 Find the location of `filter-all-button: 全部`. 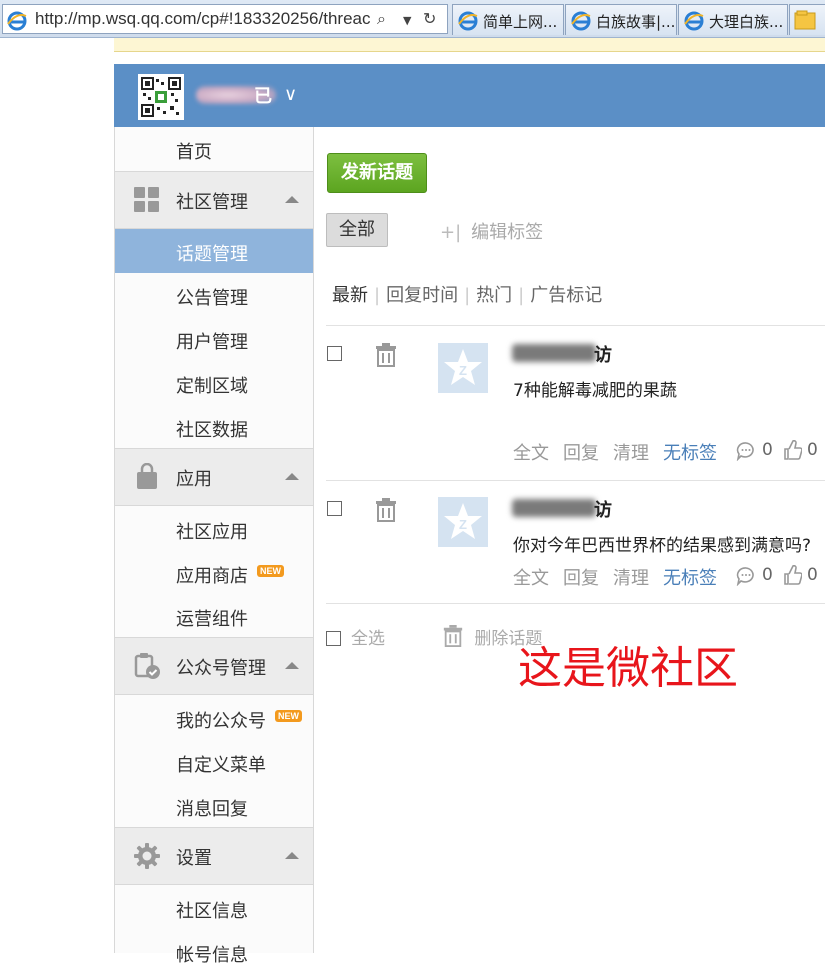

filter-all-button: 全部 is located at coordinates (357, 230).